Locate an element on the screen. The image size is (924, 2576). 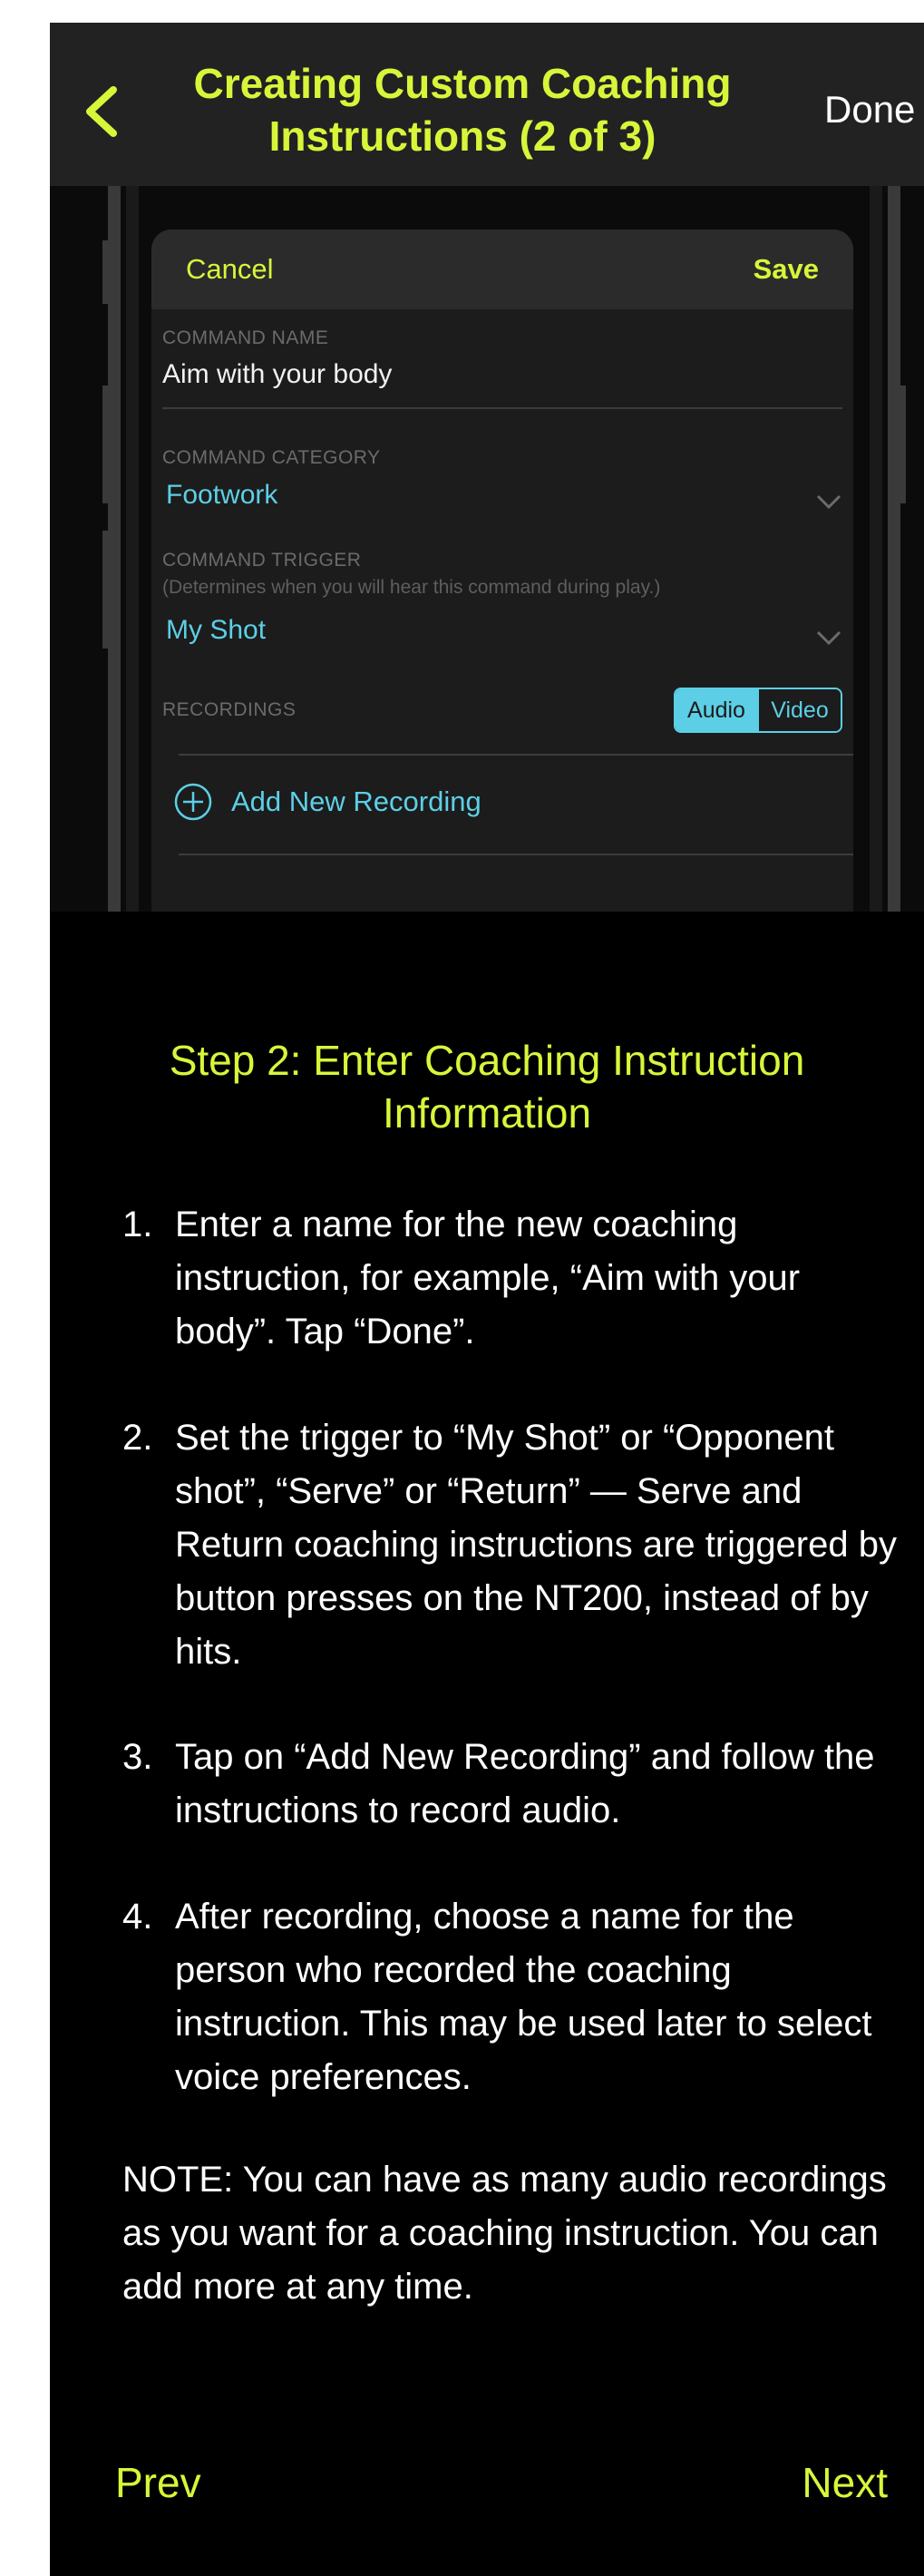
chevron-left-icon is located at coordinates (102, 111).